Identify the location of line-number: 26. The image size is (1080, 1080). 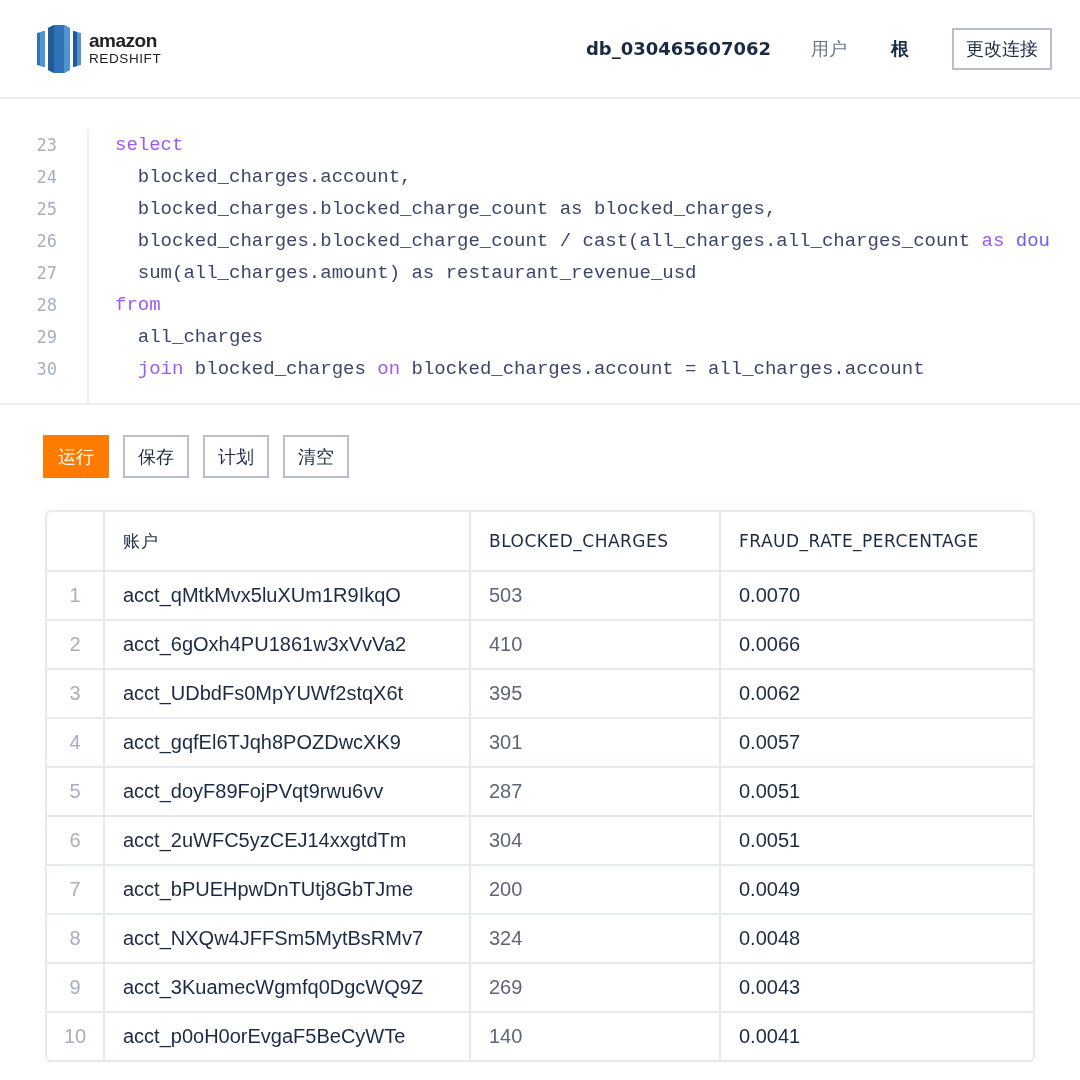
(46, 241).